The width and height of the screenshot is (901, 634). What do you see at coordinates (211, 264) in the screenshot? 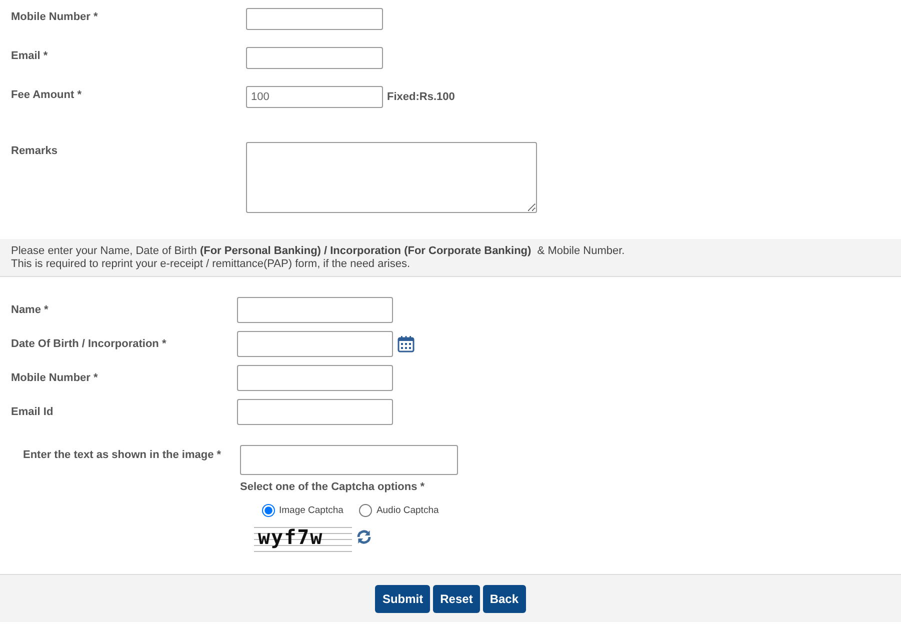
I see `info-text: This is required to reprint your e-receipt / remittance(PAP) form, if the need arises.` at bounding box center [211, 264].